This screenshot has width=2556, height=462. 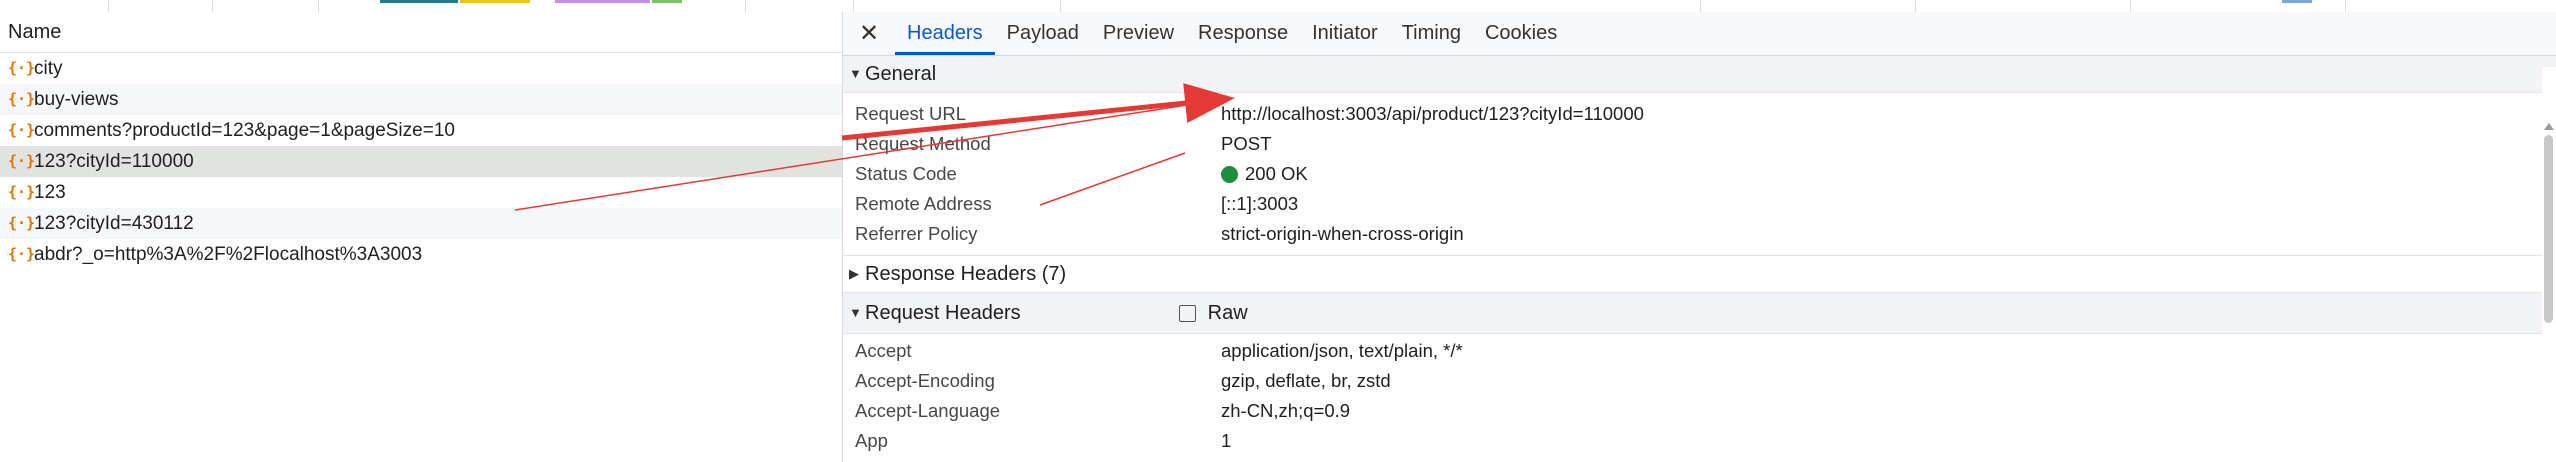 I want to click on request-name: abdr?_o=http%3A%2F%2Flocalhost%3A3003, so click(x=228, y=254).